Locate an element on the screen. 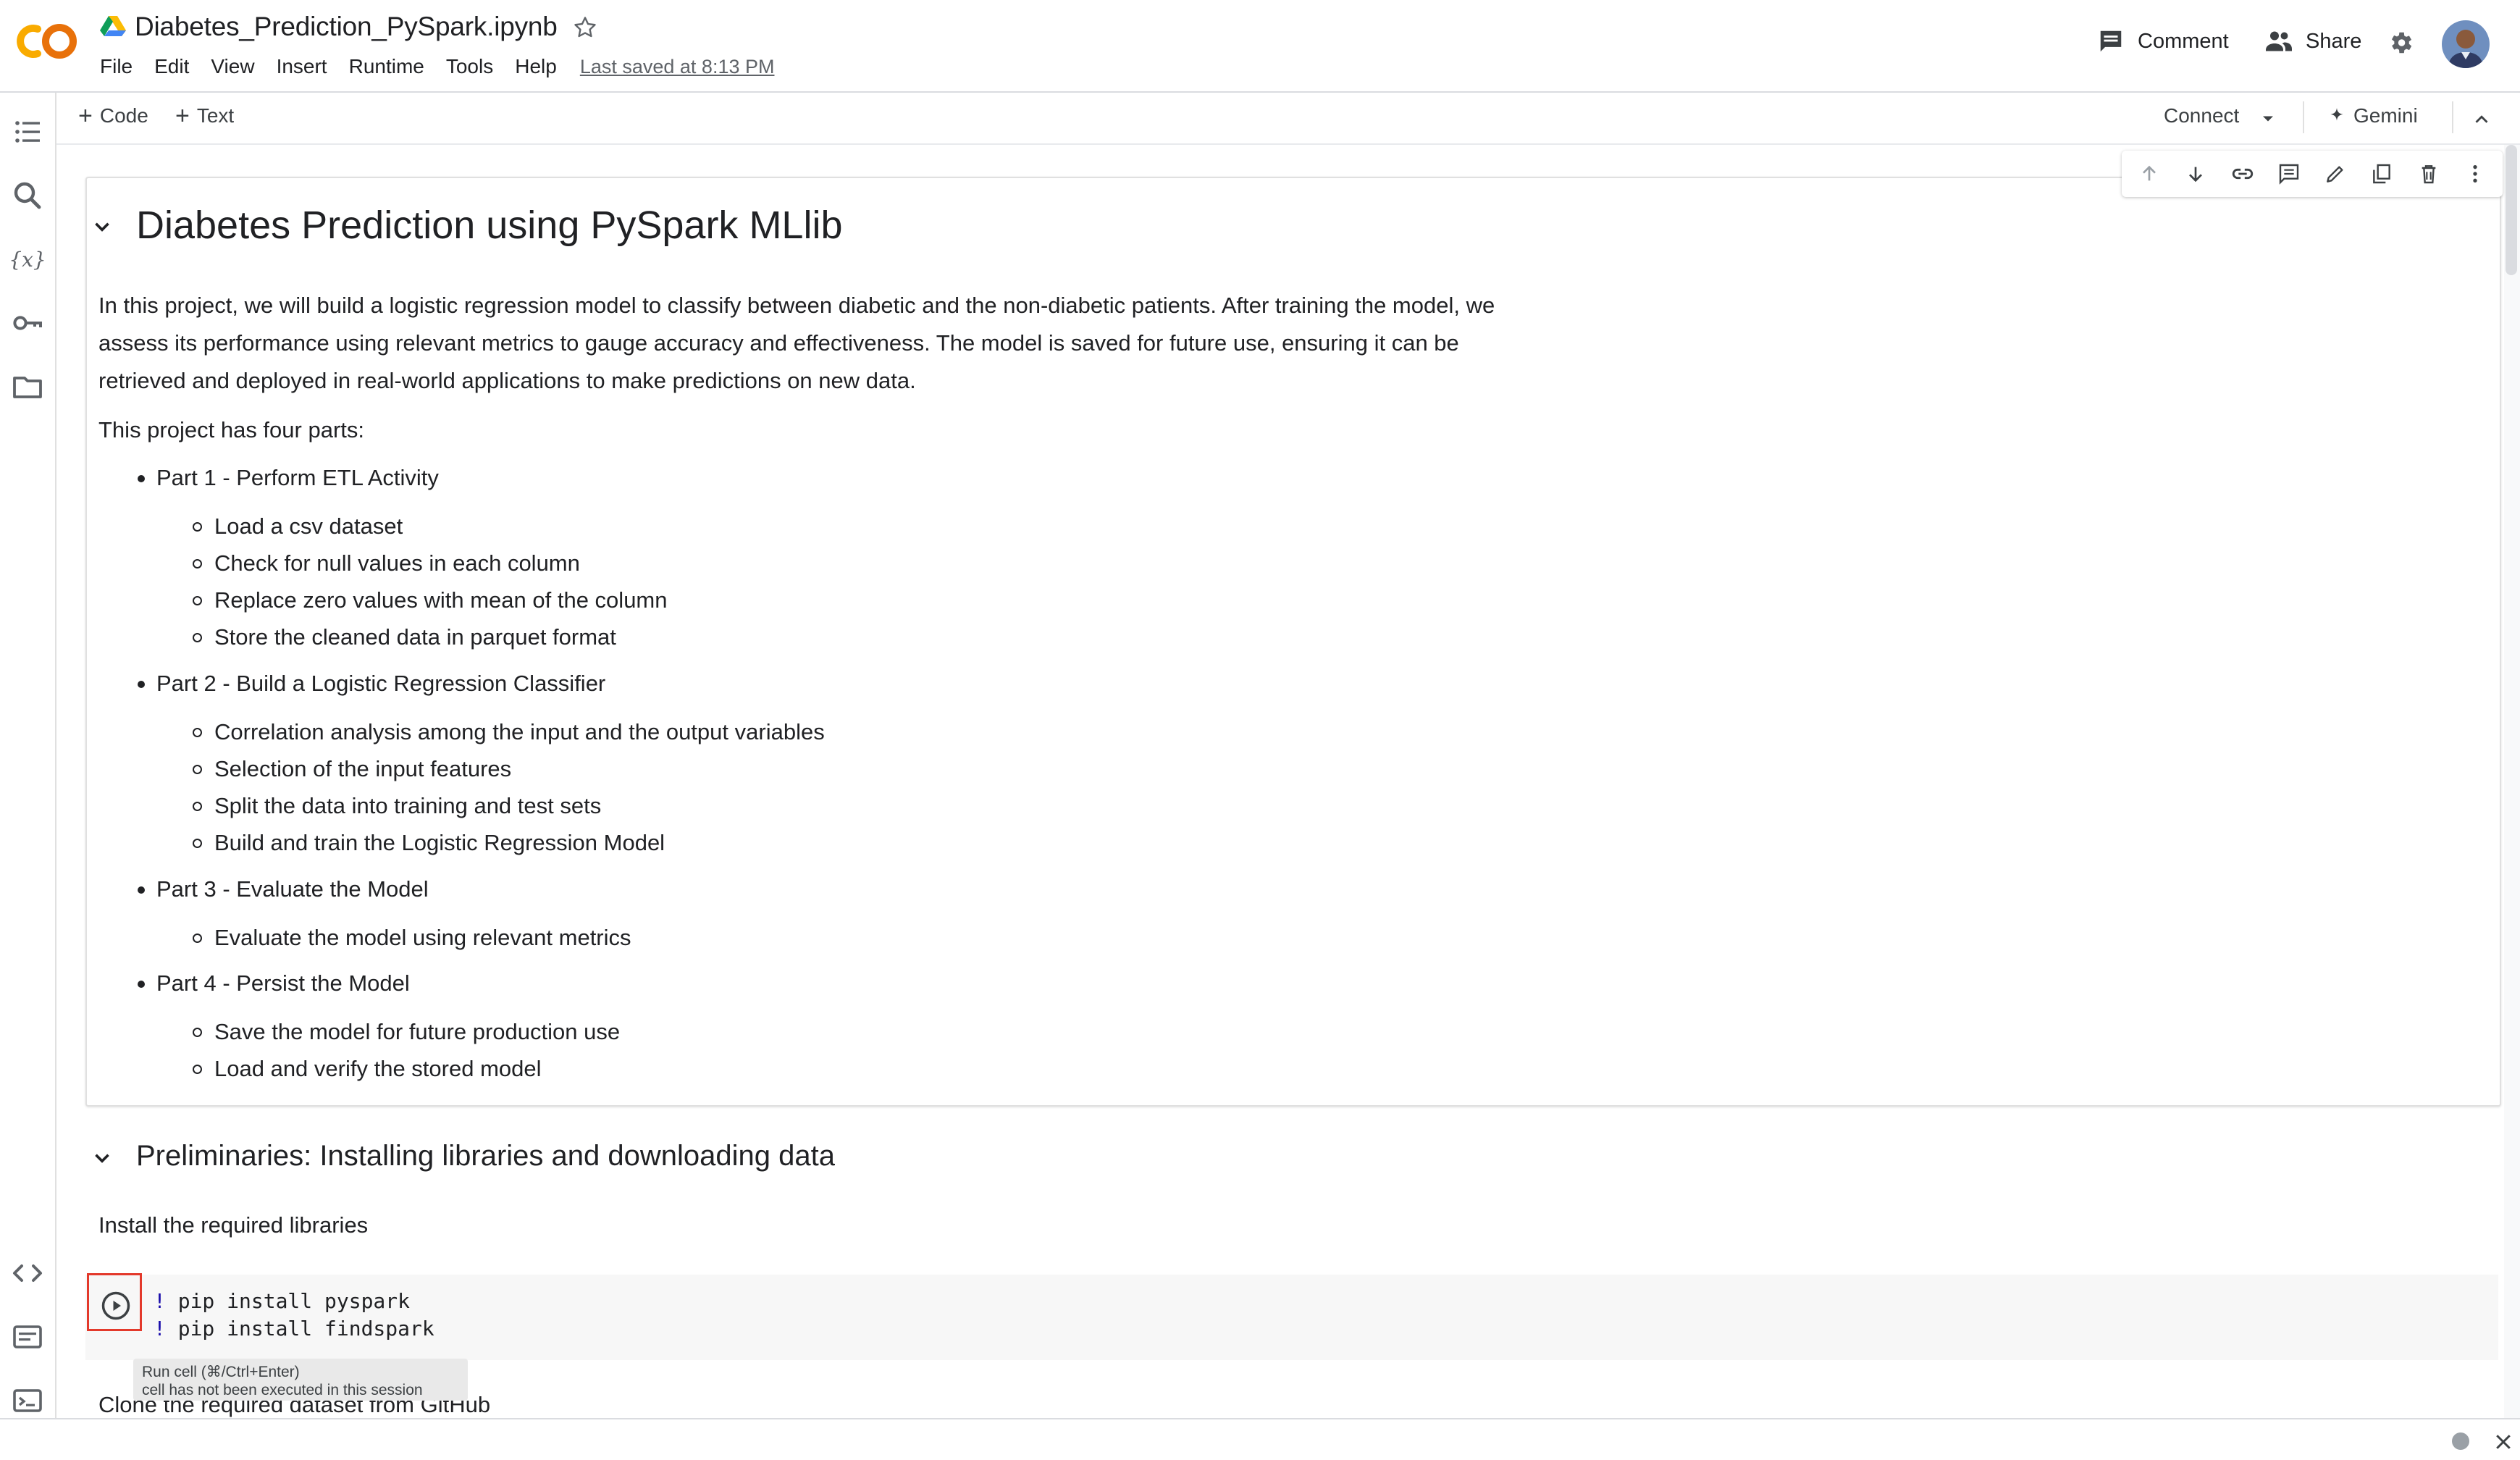 The image size is (2520, 1460). add-text-label: Text is located at coordinates (215, 116).